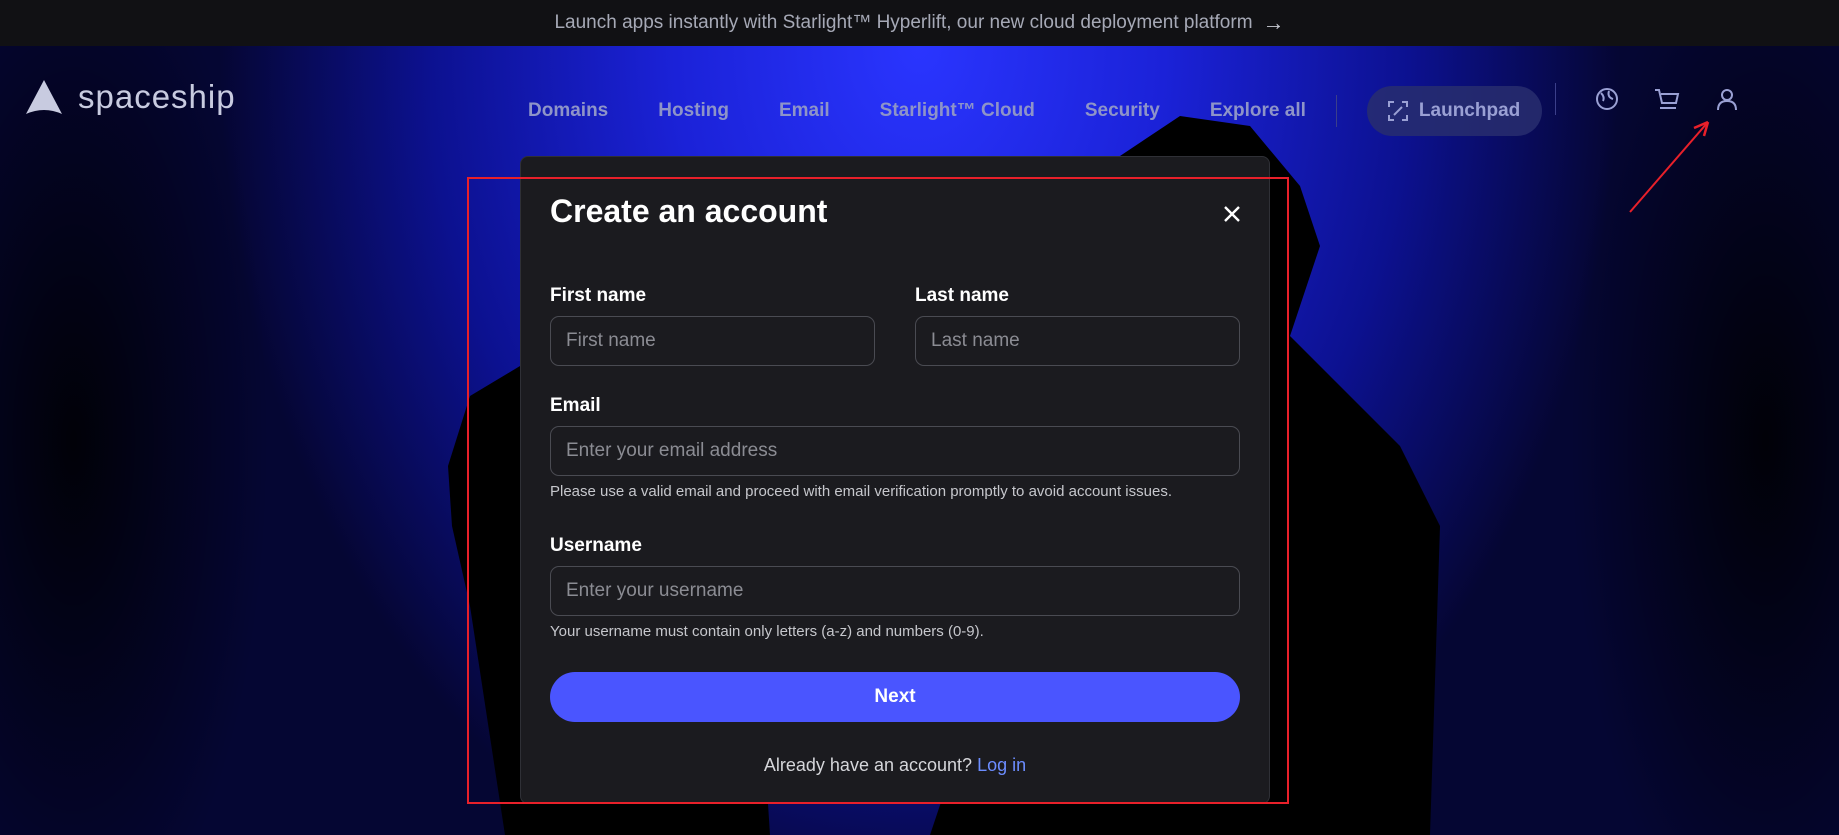  Describe the element at coordinates (44, 97) in the screenshot. I see `spaceship-logo-icon` at that location.